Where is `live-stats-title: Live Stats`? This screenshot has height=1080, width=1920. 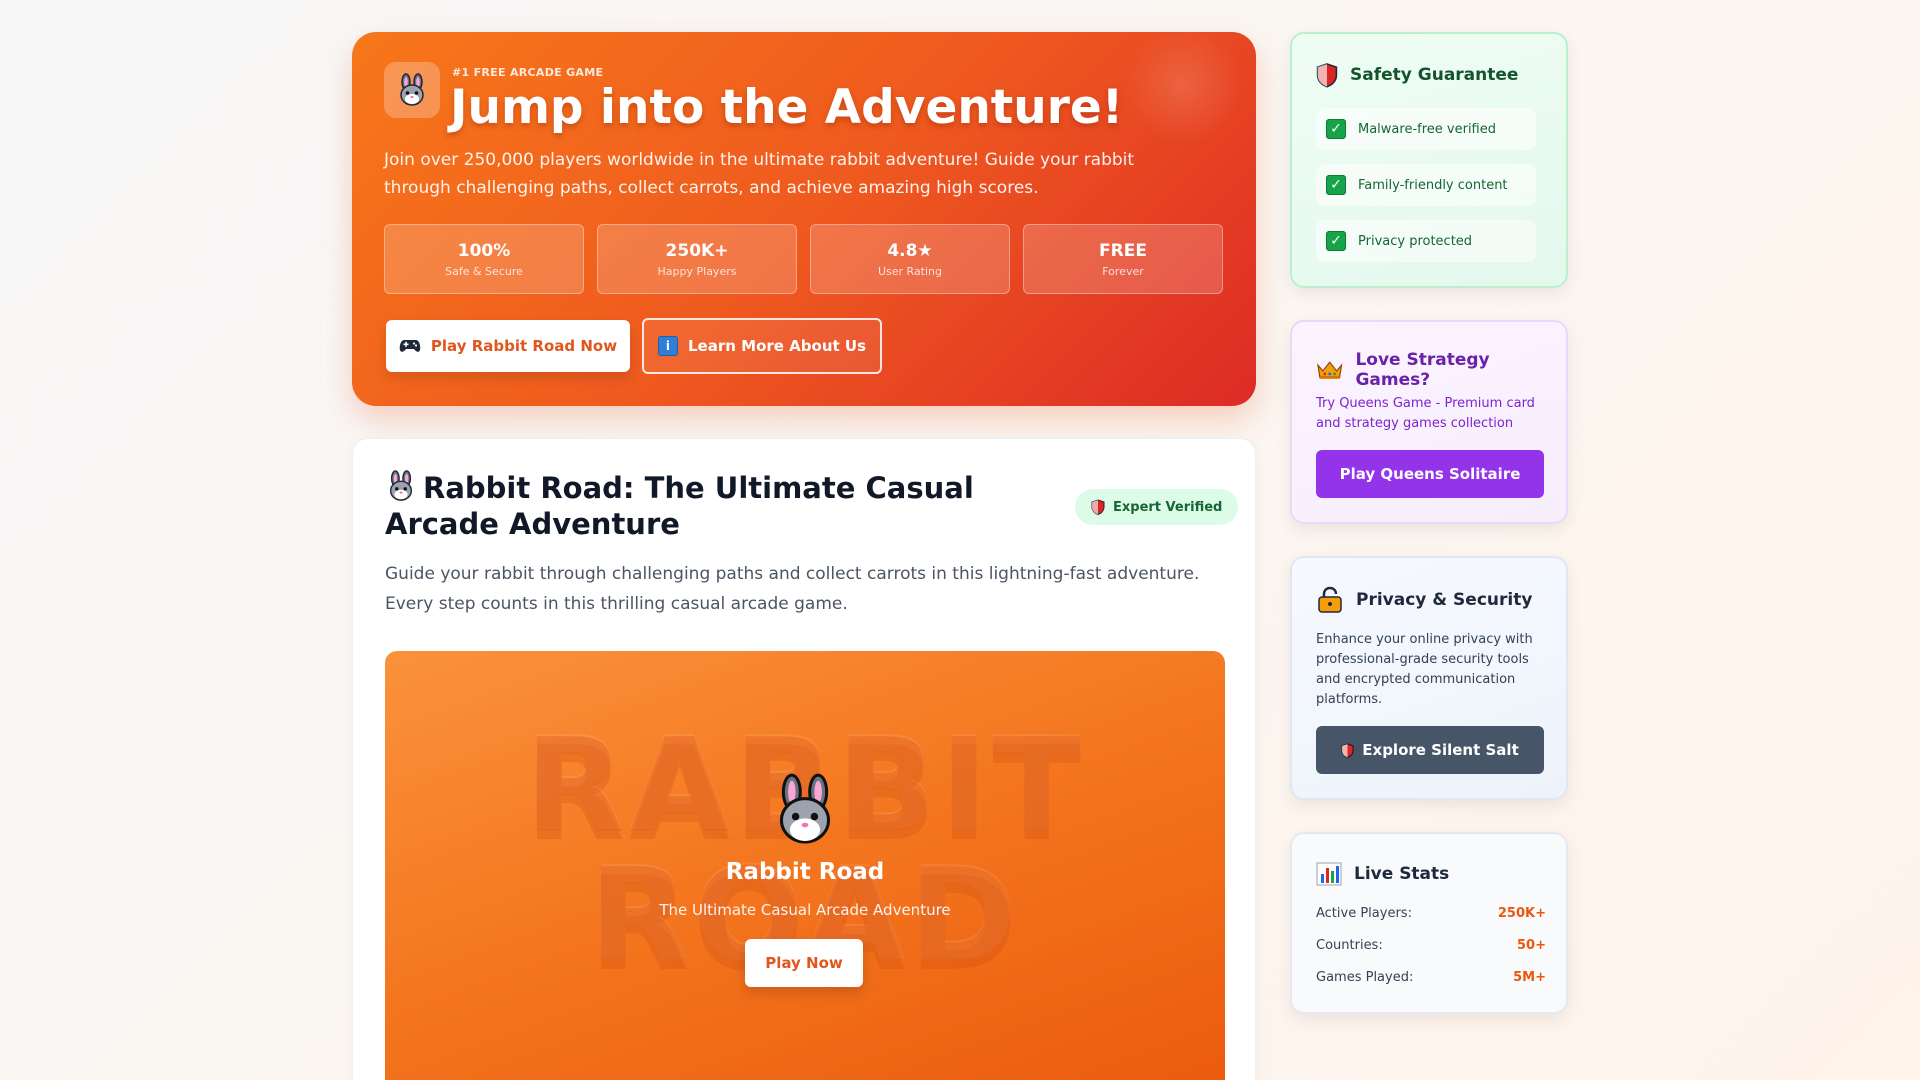
live-stats-title: Live Stats is located at coordinates (1402, 874).